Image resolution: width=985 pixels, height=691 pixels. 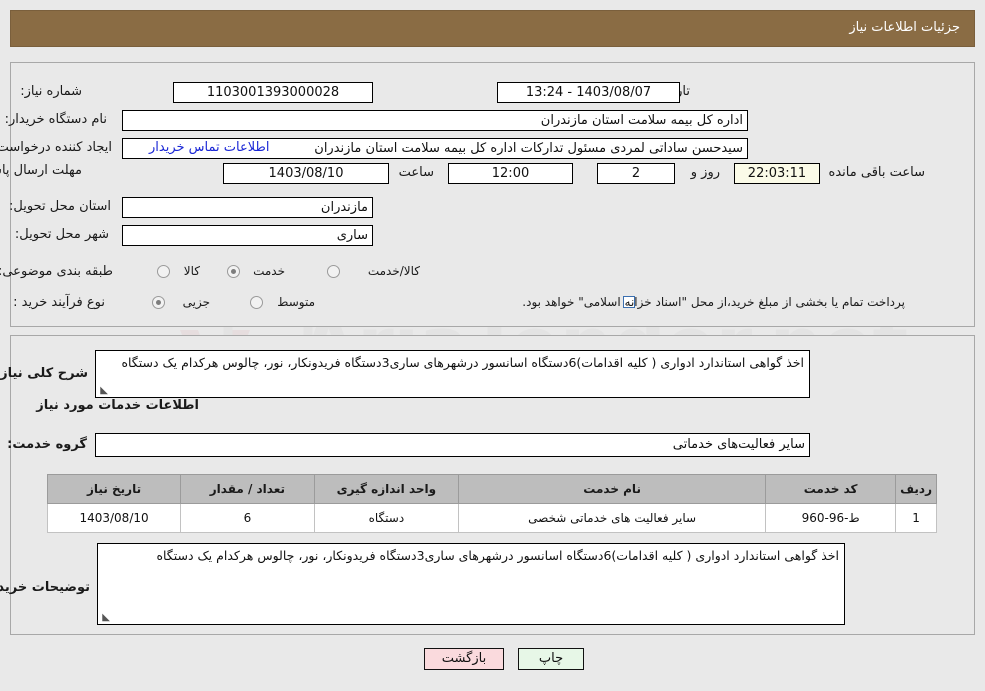 What do you see at coordinates (831, 518) in the screenshot?
I see `cell-service-code: ط-96-960` at bounding box center [831, 518].